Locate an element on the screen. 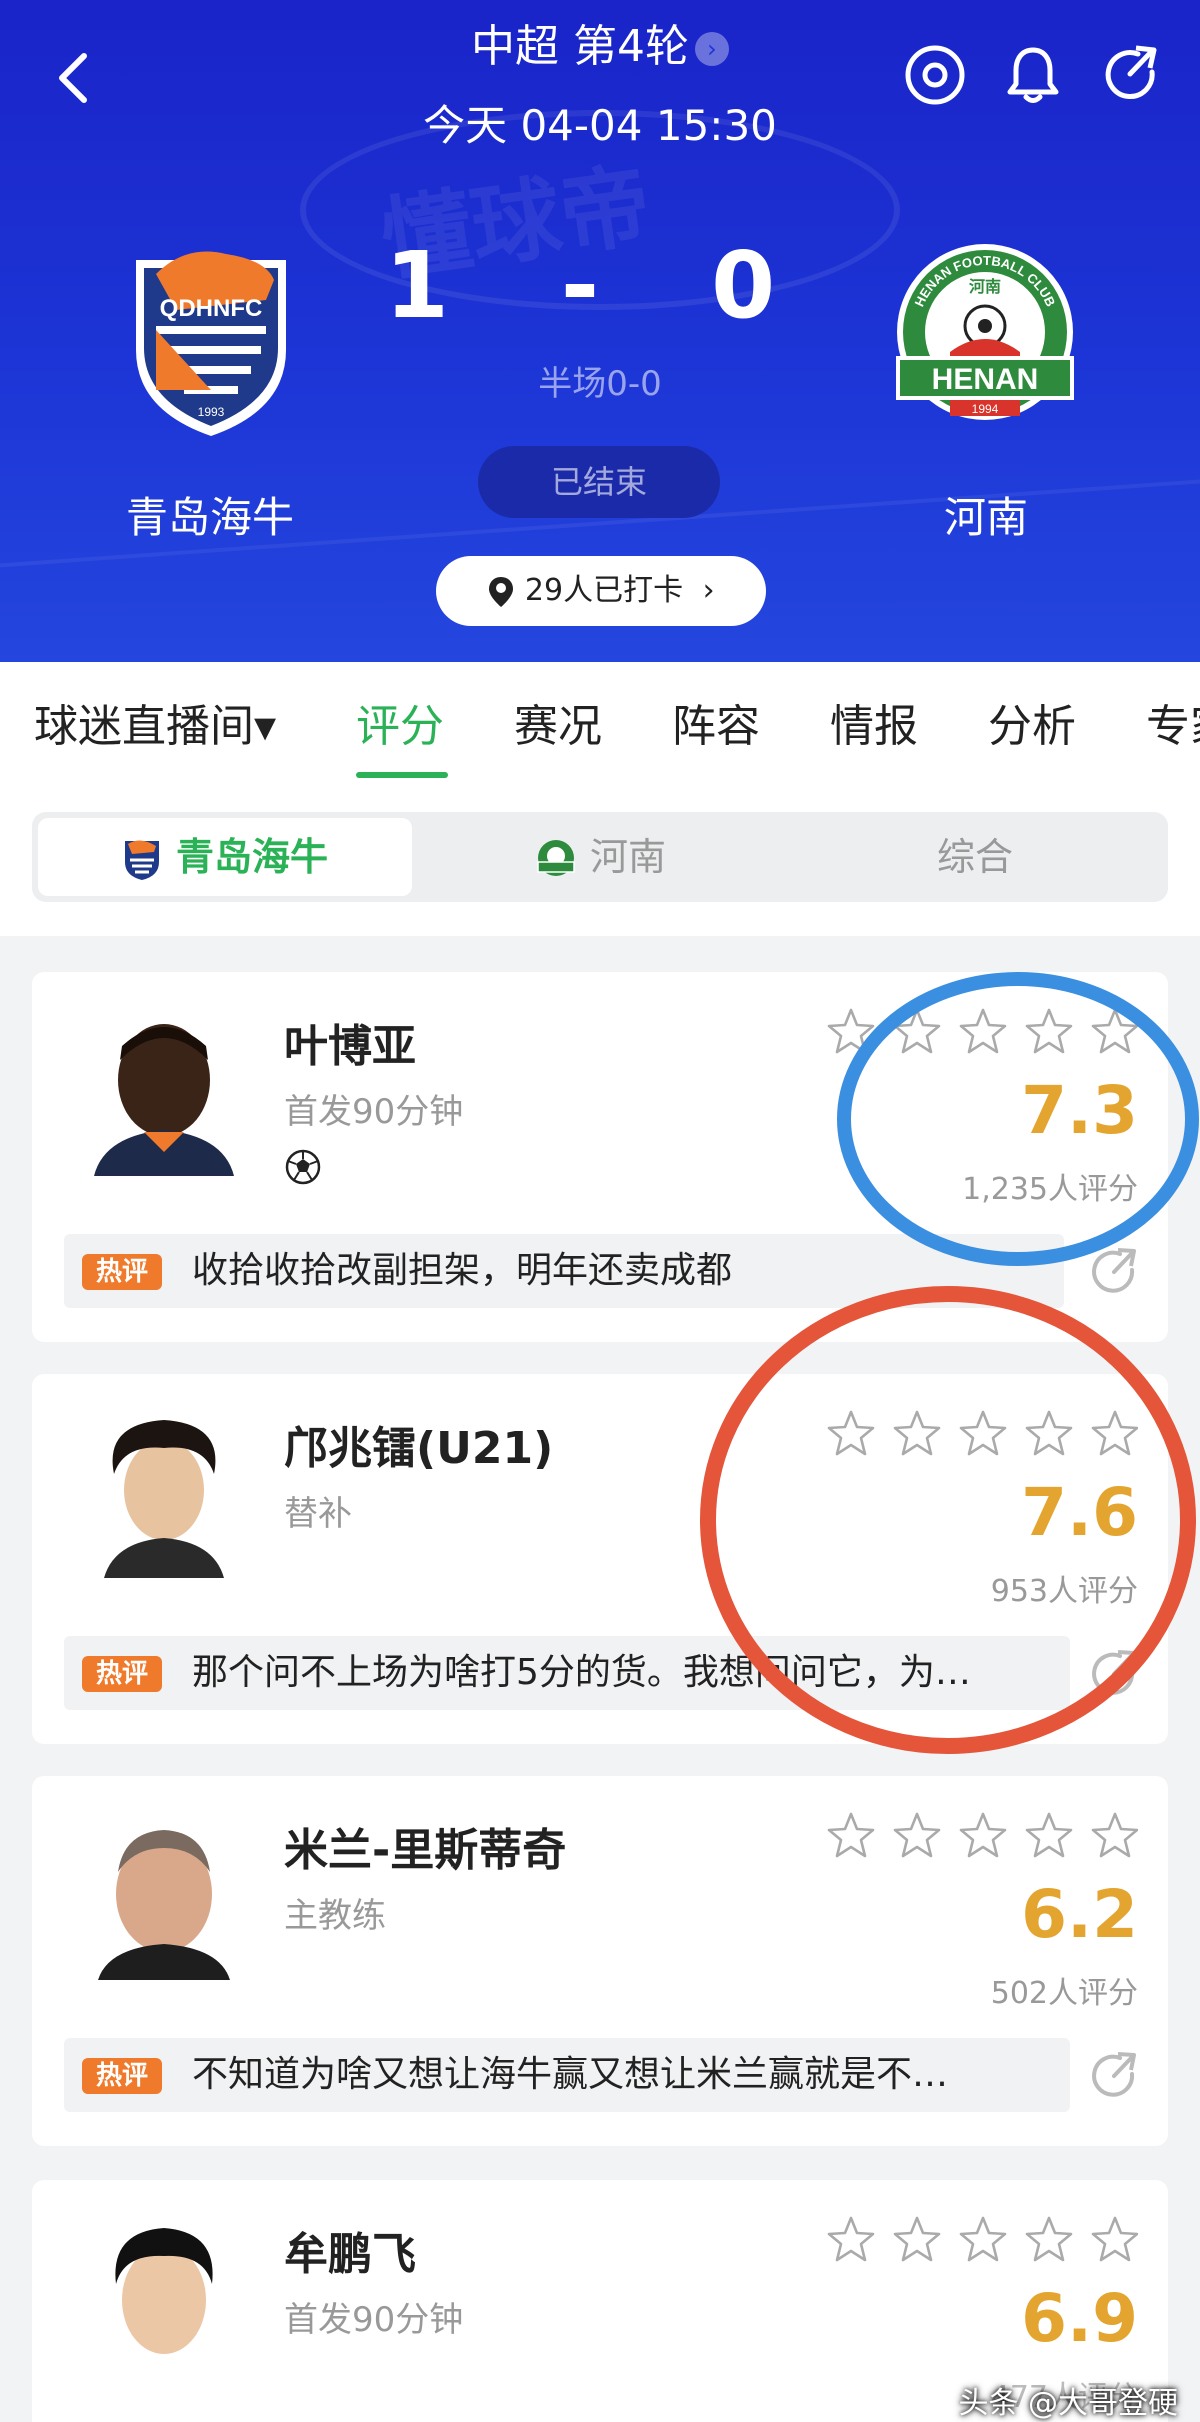 This screenshot has width=1200, height=2422. team-selector: 青岛海牛 河南 综合 is located at coordinates (600, 858).